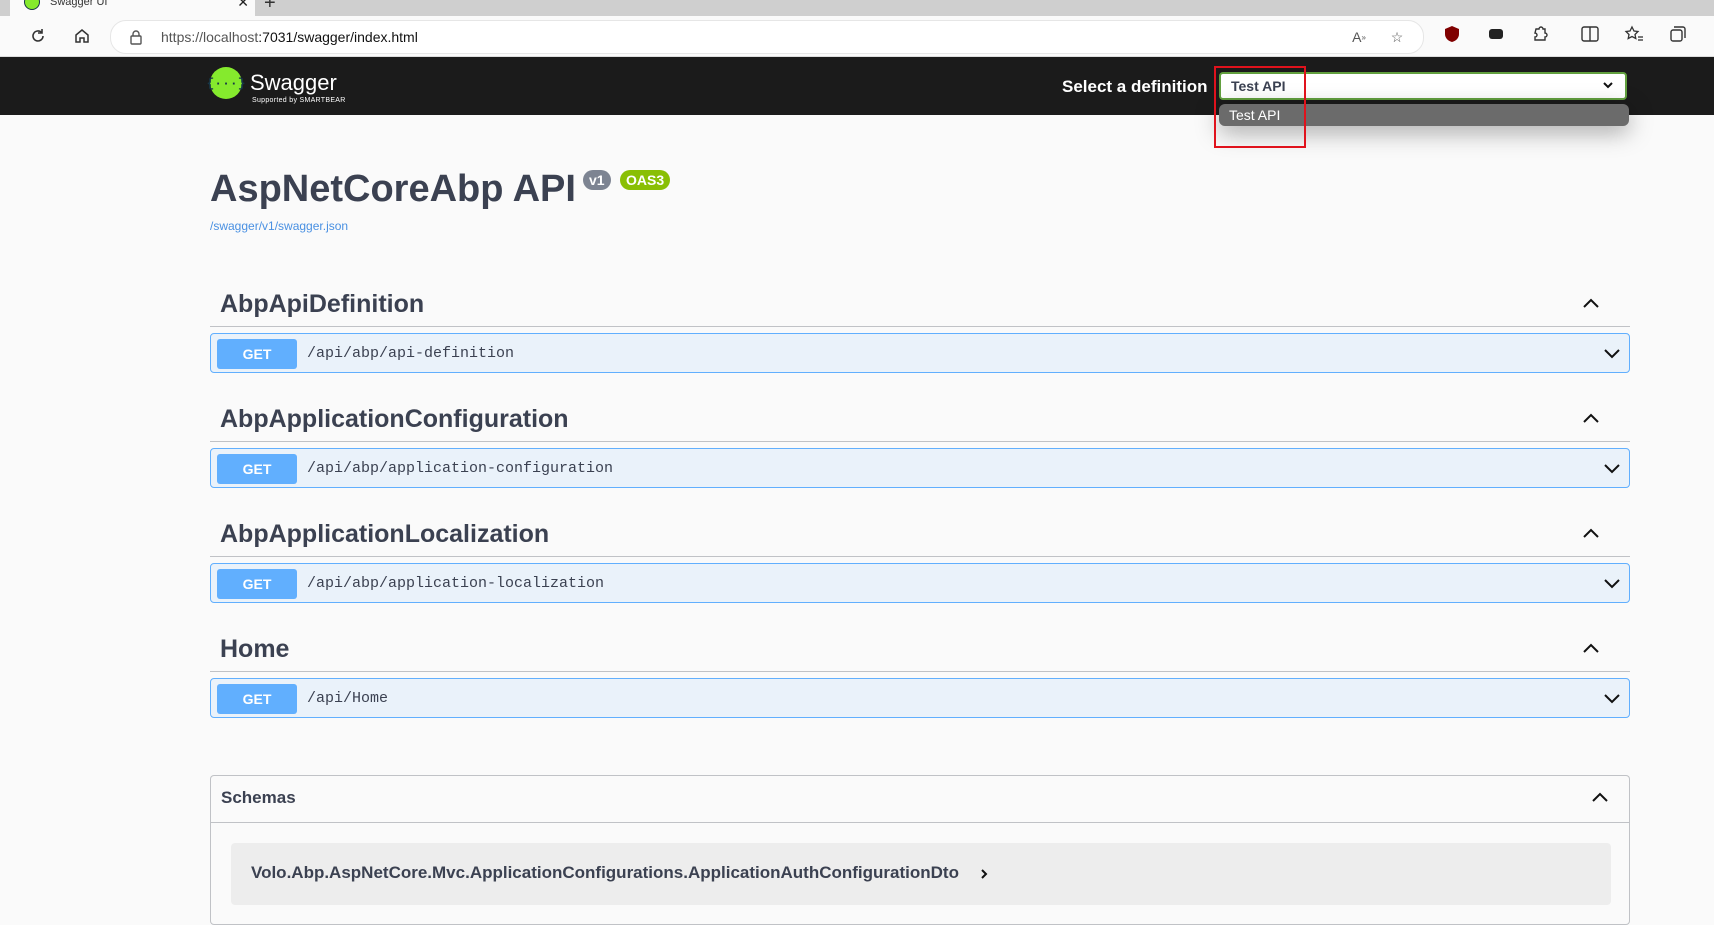  I want to click on api-title: AspNetCoreAbp API, so click(393, 189).